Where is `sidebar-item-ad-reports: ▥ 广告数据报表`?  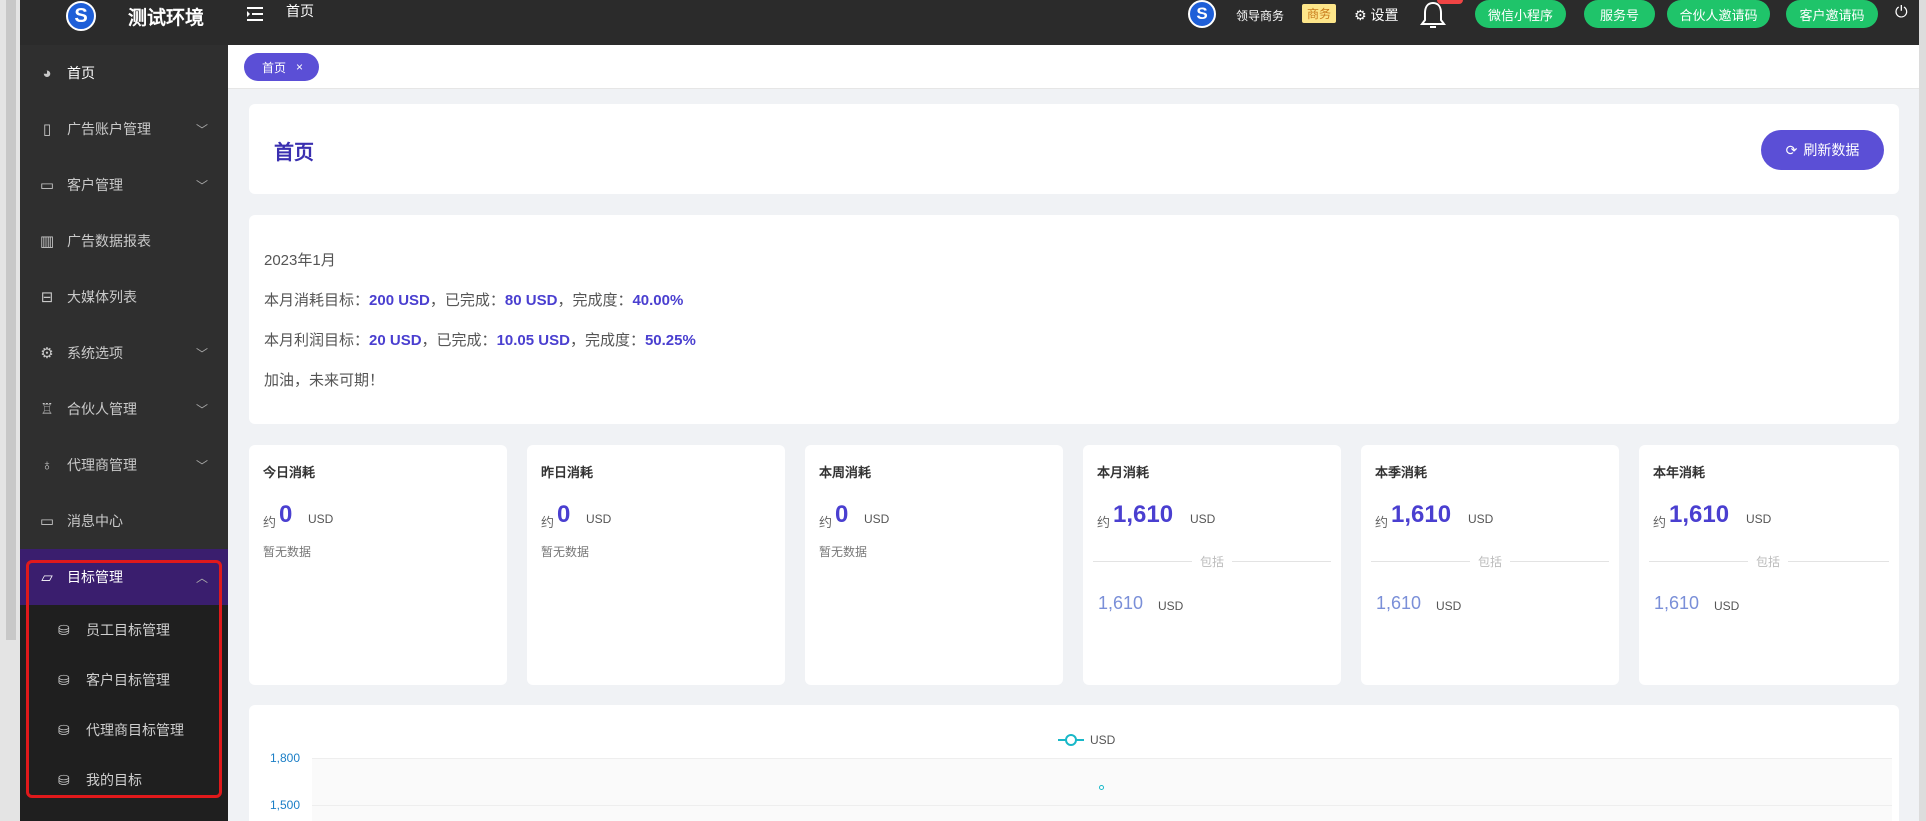
sidebar-item-ad-reports: ▥ 广告数据报表 is located at coordinates (124, 241).